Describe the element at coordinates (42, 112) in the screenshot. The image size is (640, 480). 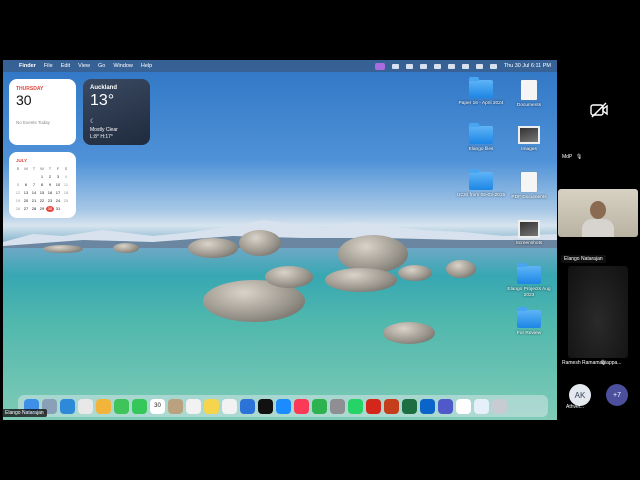
I see `calendar-widget: THURSDAY 30 No Events Today` at that location.